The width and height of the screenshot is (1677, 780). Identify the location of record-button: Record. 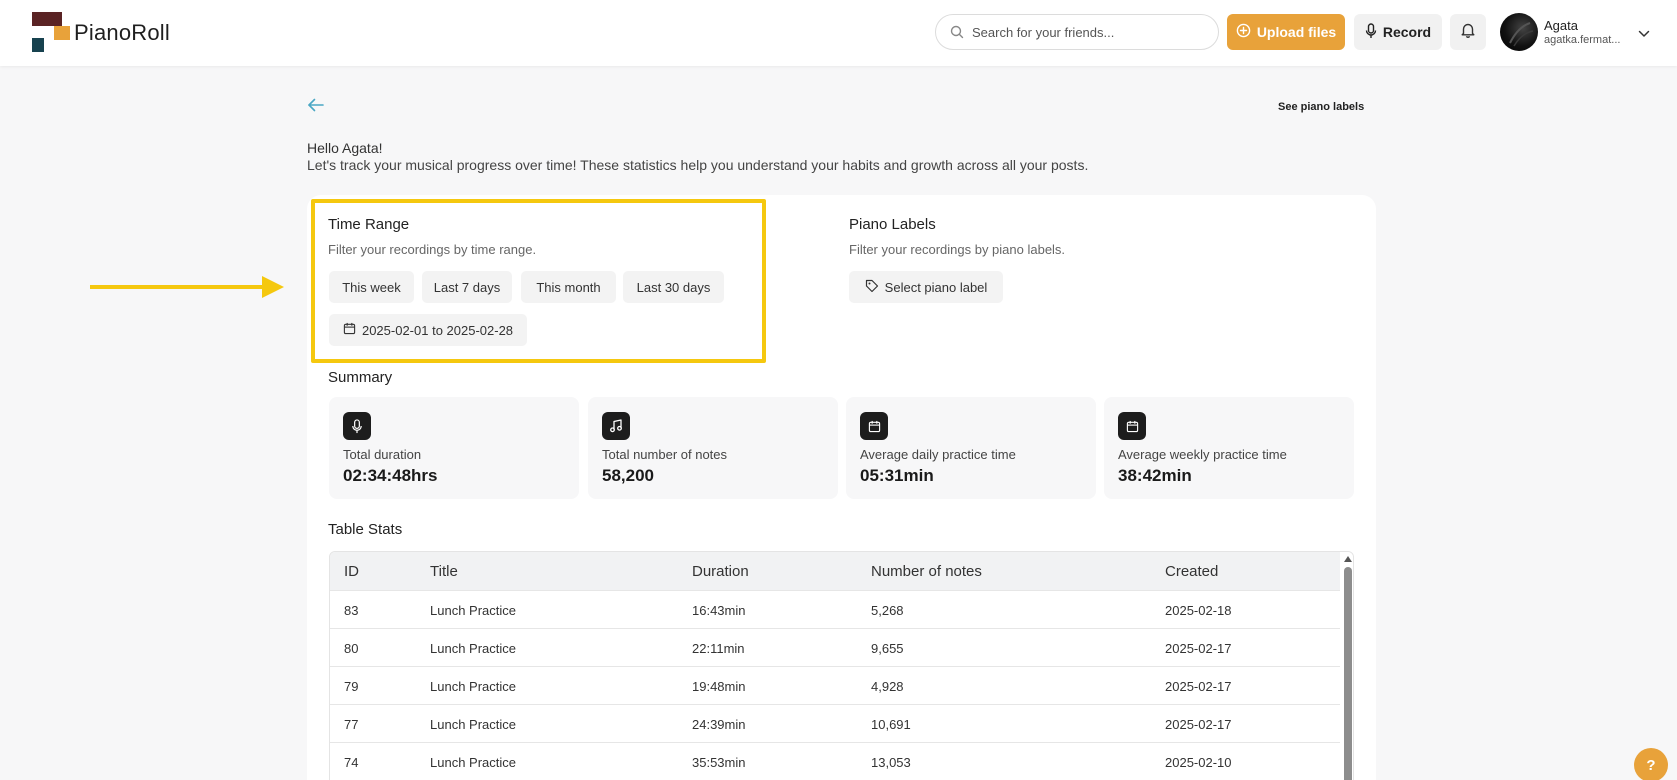
(1398, 32).